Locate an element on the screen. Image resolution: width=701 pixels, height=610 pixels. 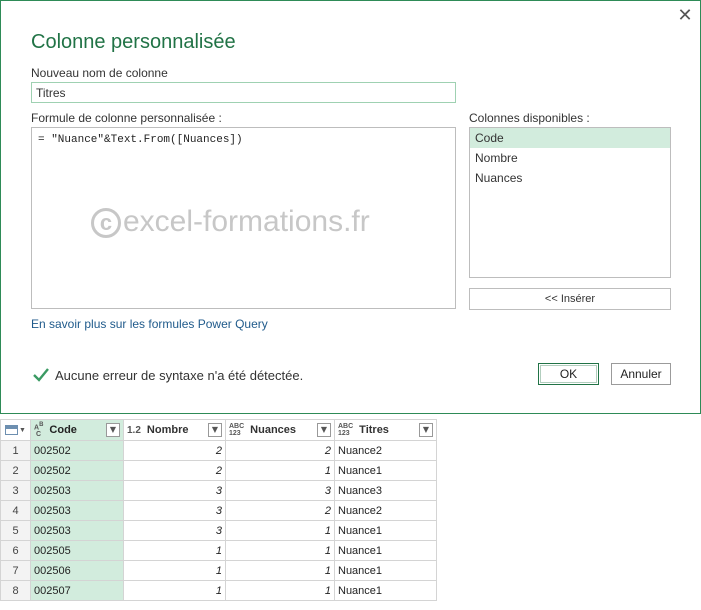
table-row: 3 002503 3 3 Nuance3 is located at coordinates (218, 490).